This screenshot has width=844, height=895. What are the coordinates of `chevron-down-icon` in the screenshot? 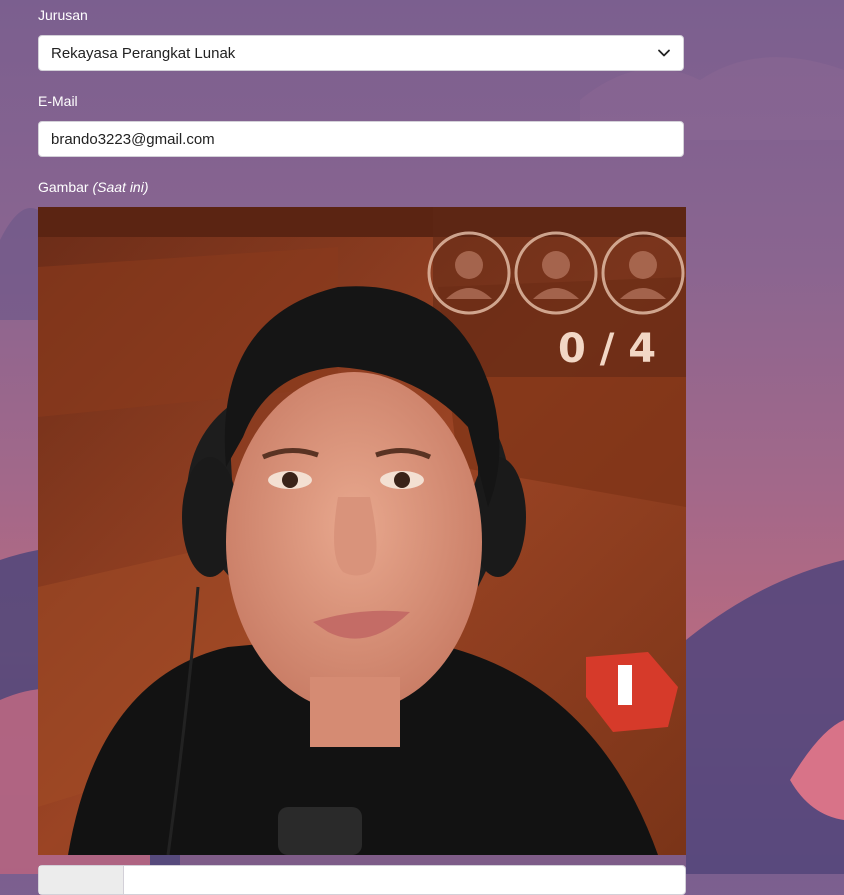 It's located at (664, 53).